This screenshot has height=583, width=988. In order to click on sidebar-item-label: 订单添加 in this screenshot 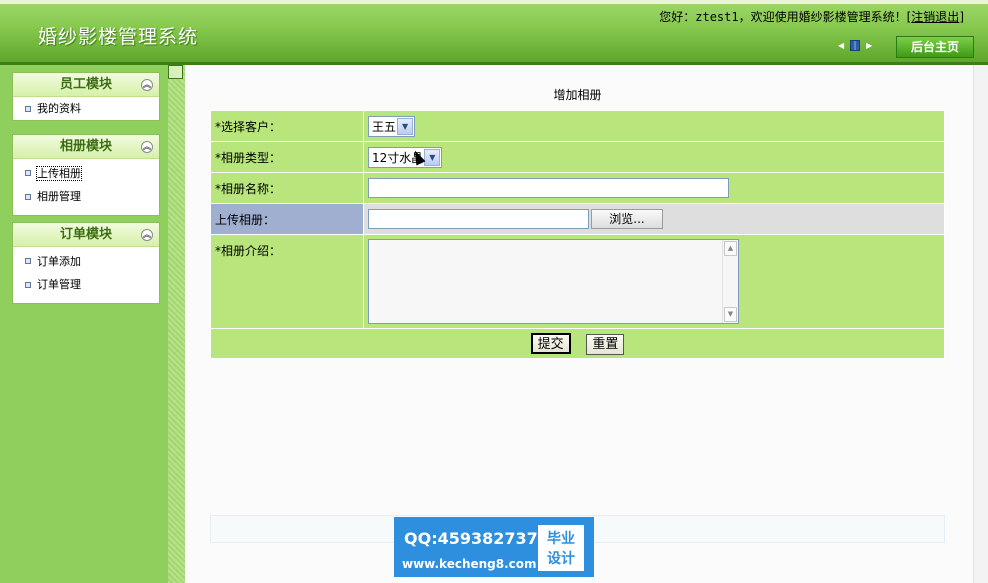, I will do `click(59, 261)`.